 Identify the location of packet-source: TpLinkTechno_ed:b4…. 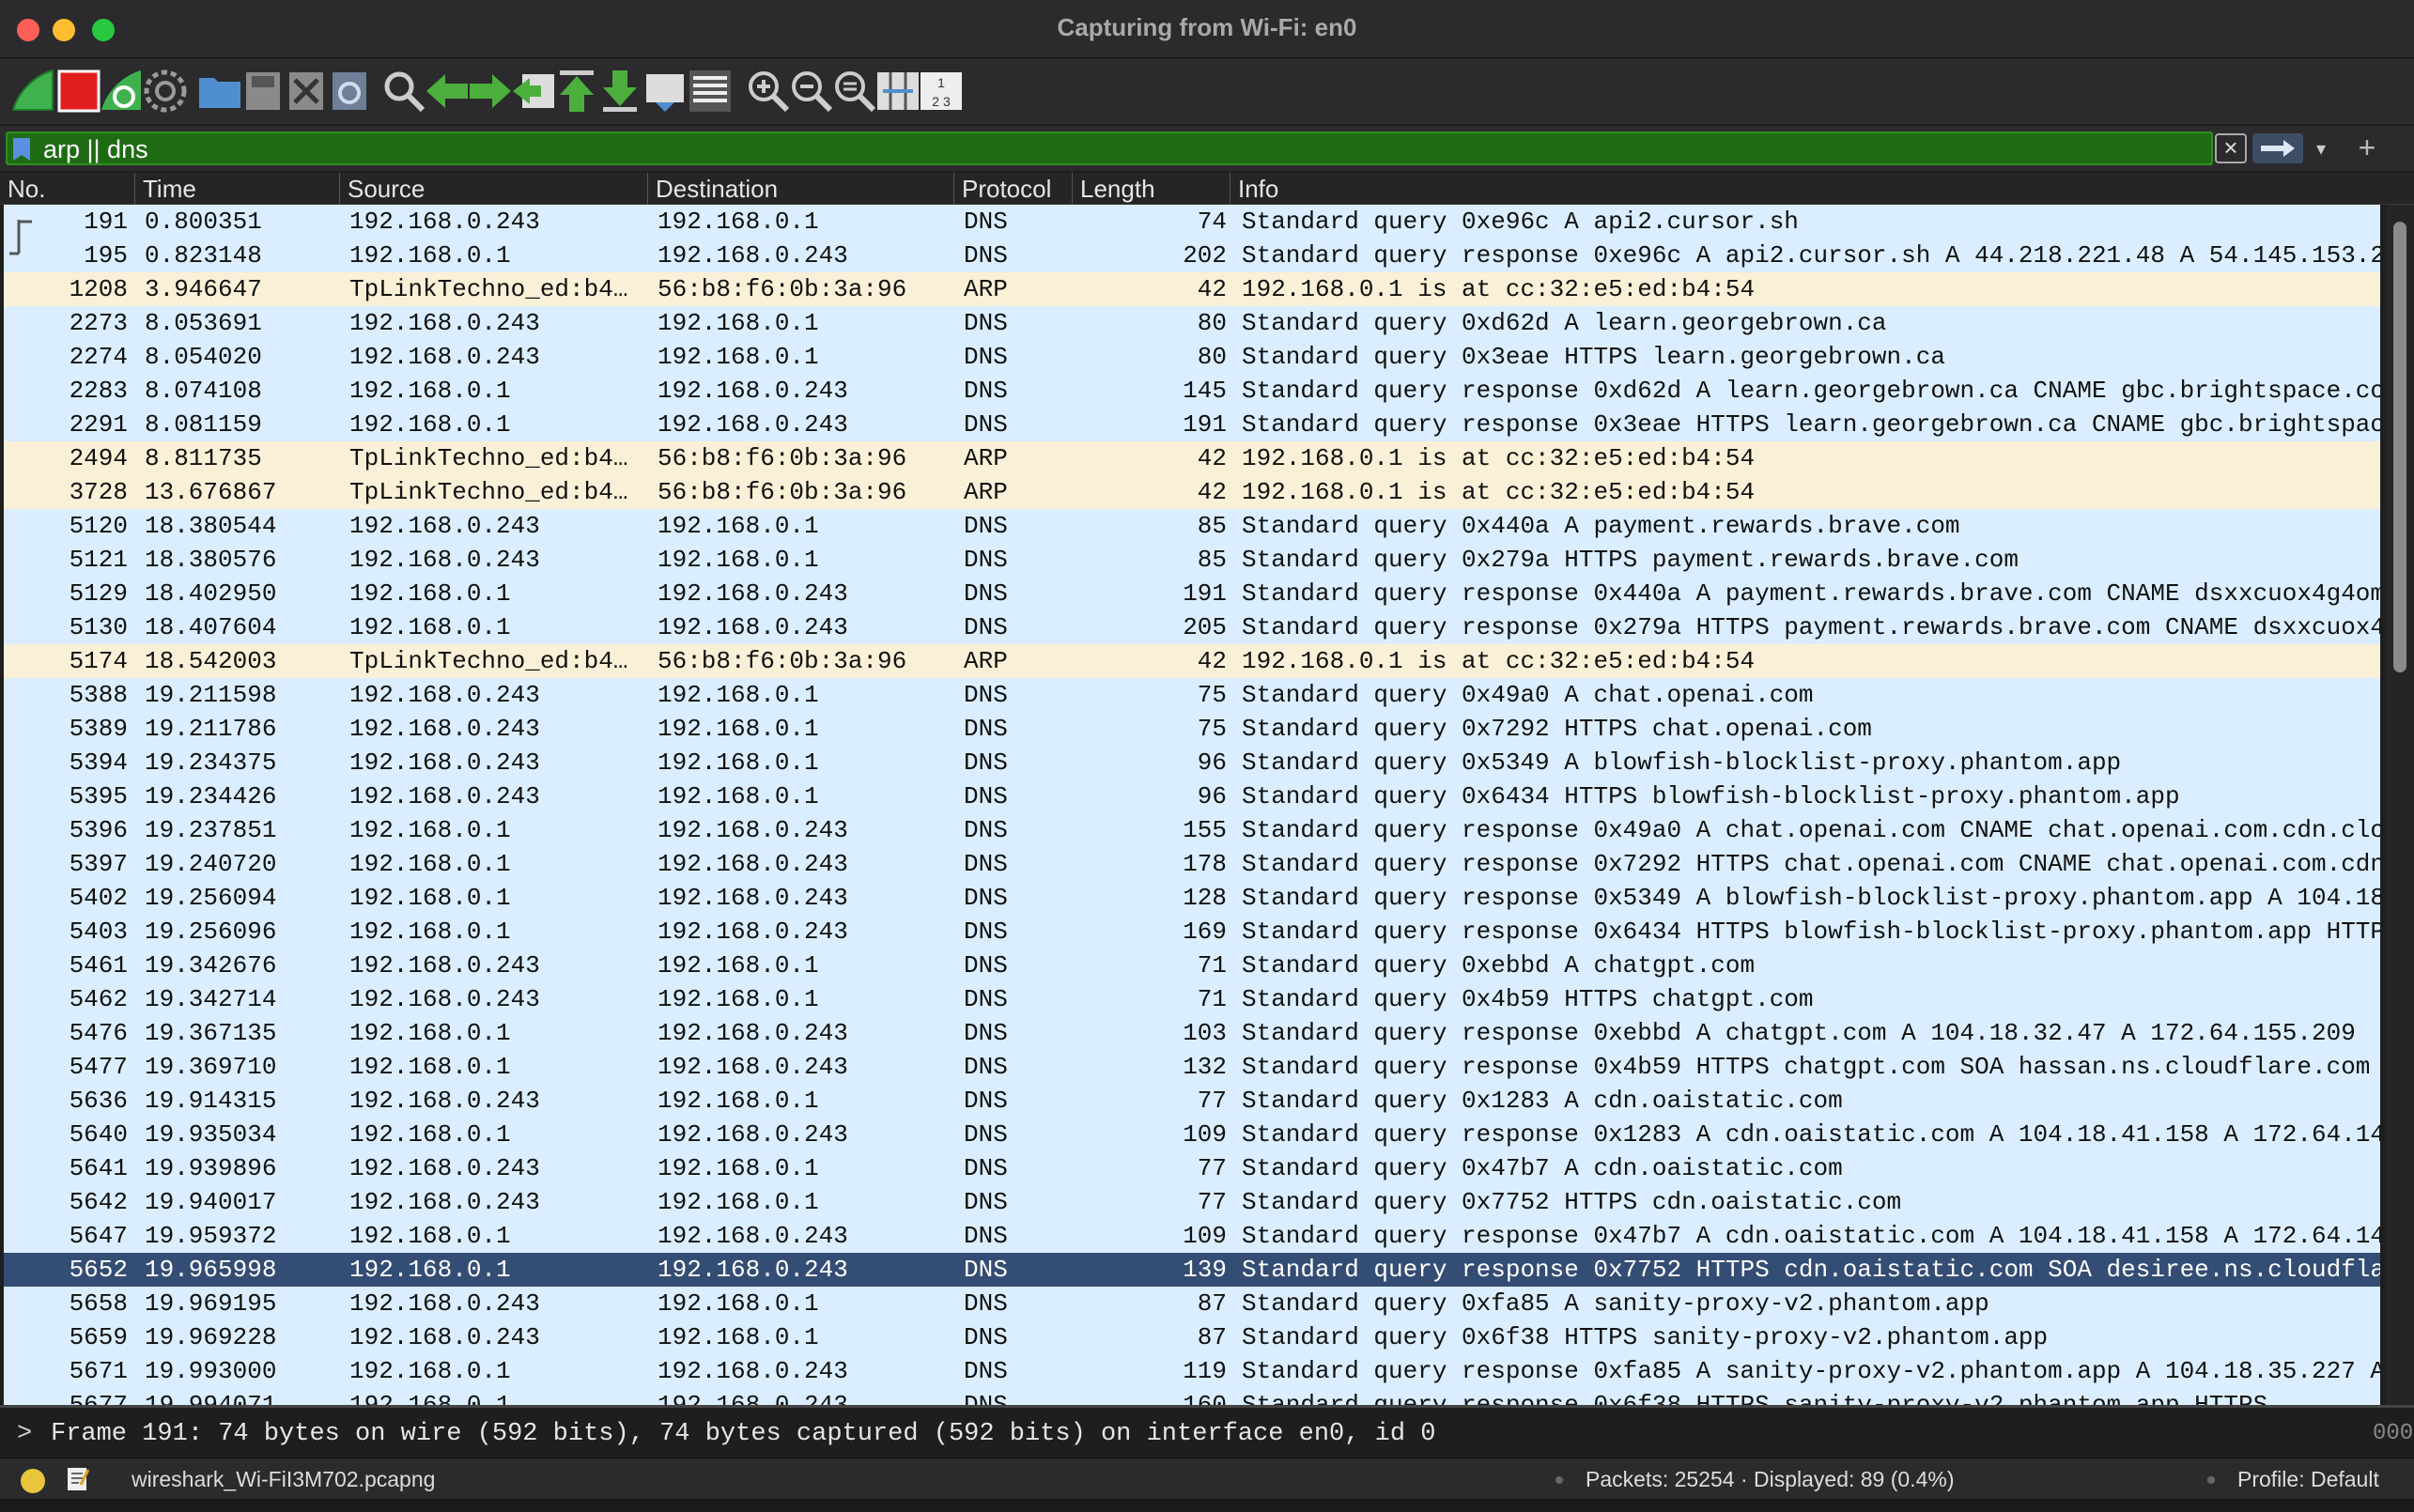
(489, 661).